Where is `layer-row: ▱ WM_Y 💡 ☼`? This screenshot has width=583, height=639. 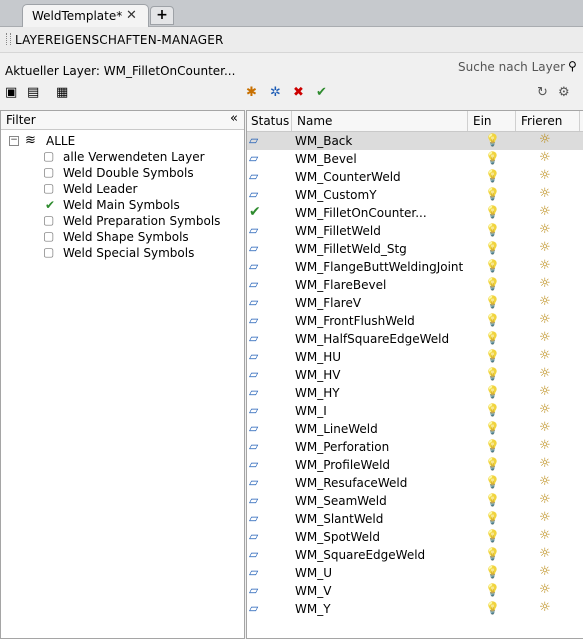
layer-row: ▱ WM_Y 💡 ☼ is located at coordinates (415, 609).